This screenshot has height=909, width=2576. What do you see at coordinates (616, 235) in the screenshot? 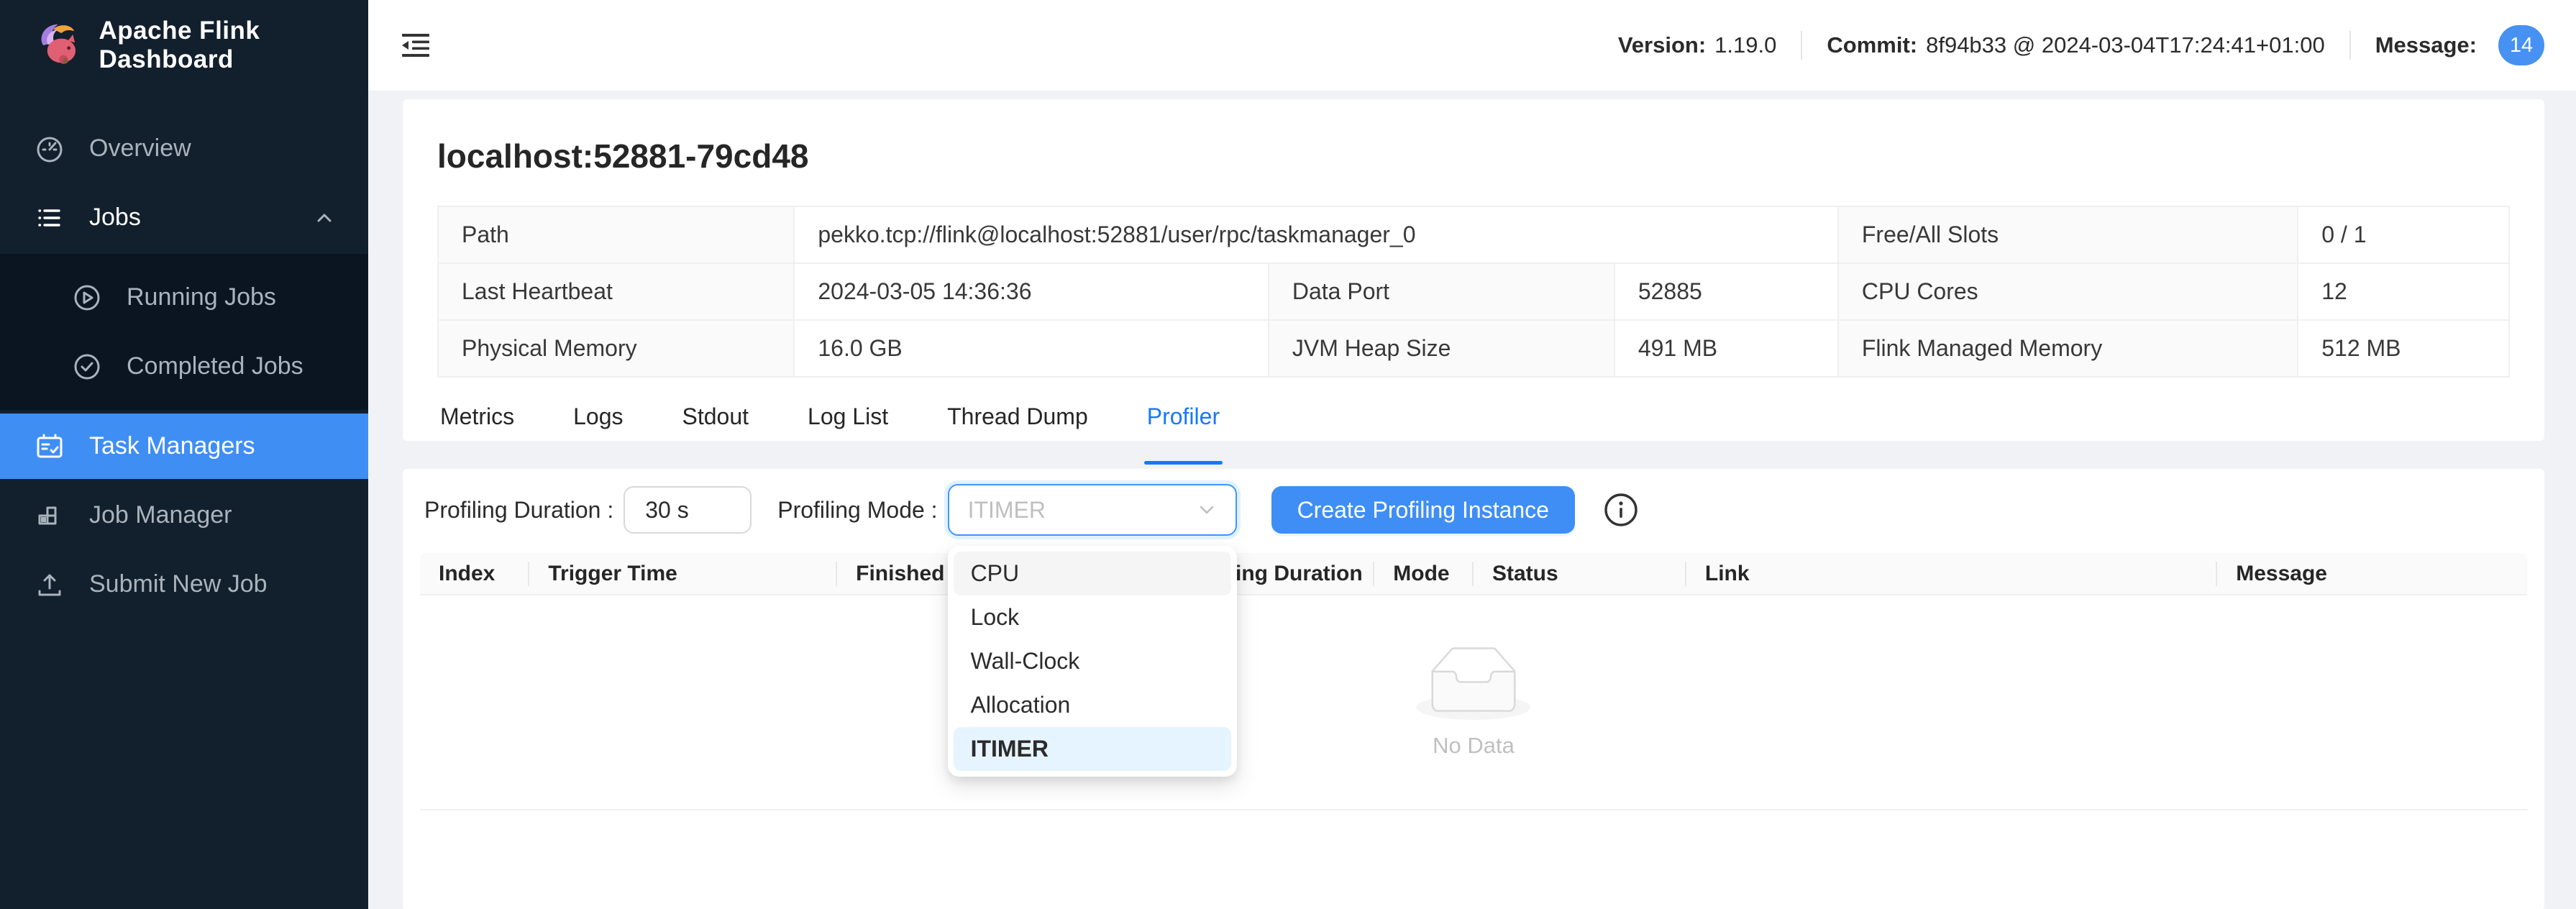
I see `path-label: Path` at bounding box center [616, 235].